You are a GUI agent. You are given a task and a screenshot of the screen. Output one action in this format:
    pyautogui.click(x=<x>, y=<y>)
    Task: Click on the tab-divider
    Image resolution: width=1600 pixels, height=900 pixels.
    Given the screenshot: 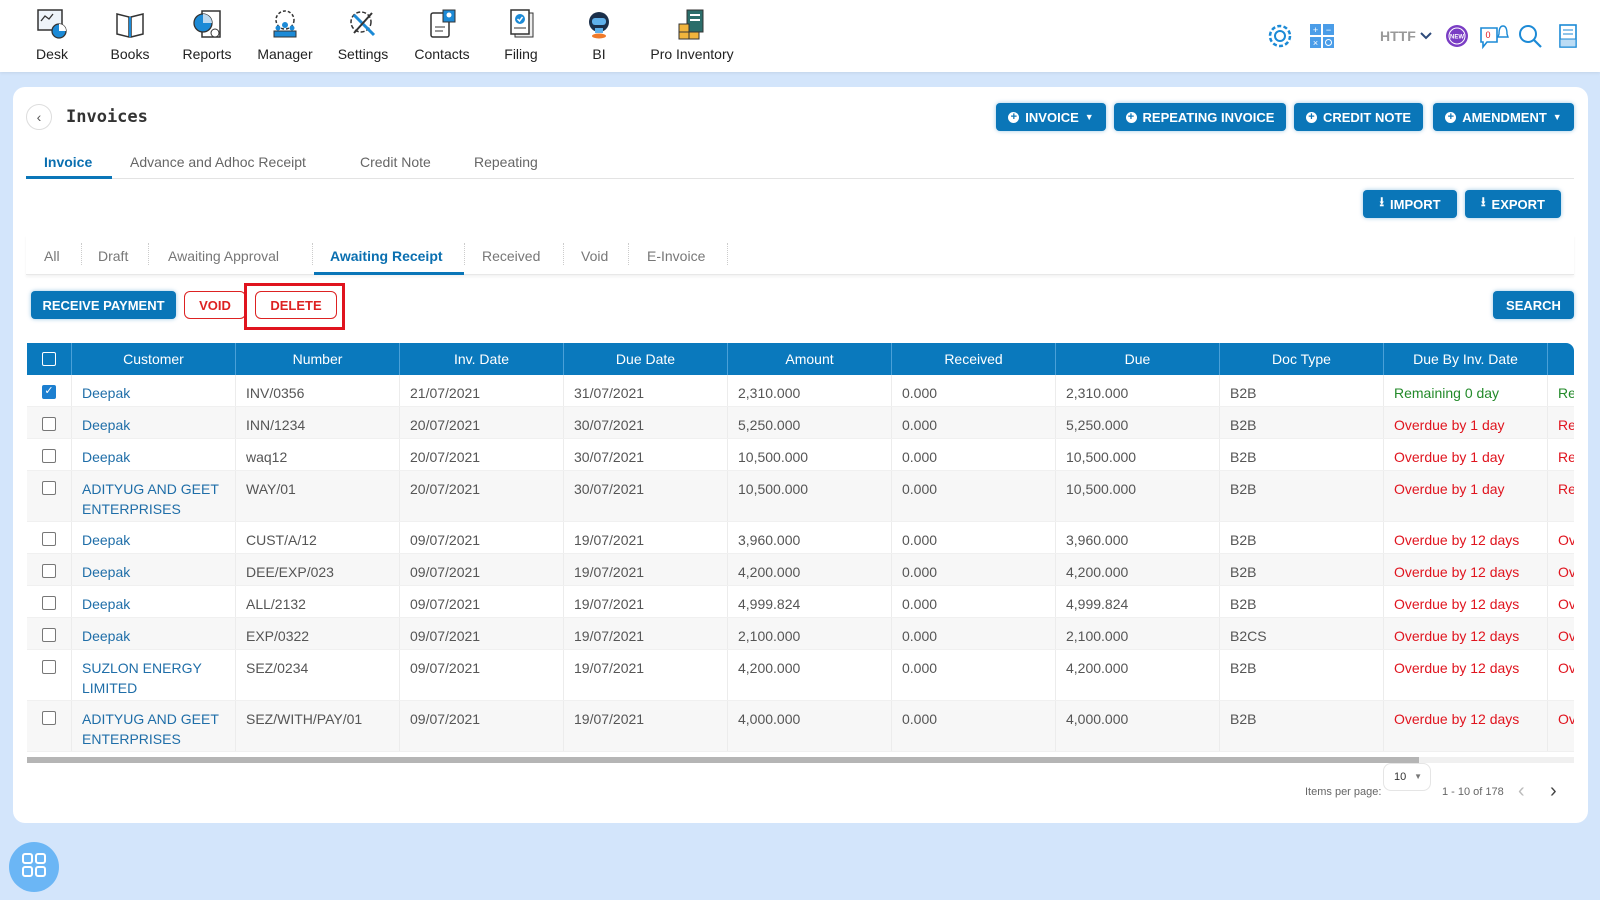 What is the action you would take?
    pyautogui.click(x=727, y=254)
    